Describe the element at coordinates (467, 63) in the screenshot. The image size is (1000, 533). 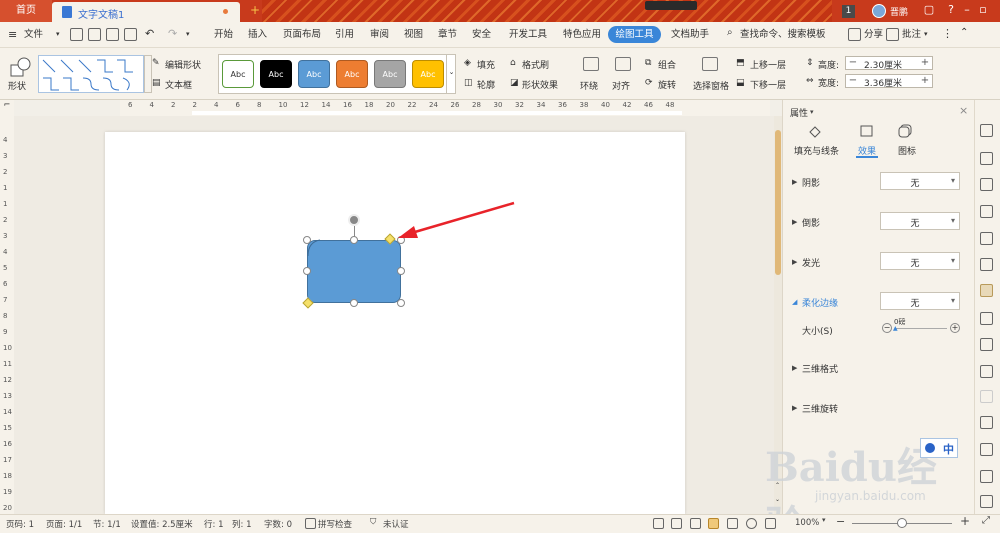
I see `fill-icon: ◈` at that location.